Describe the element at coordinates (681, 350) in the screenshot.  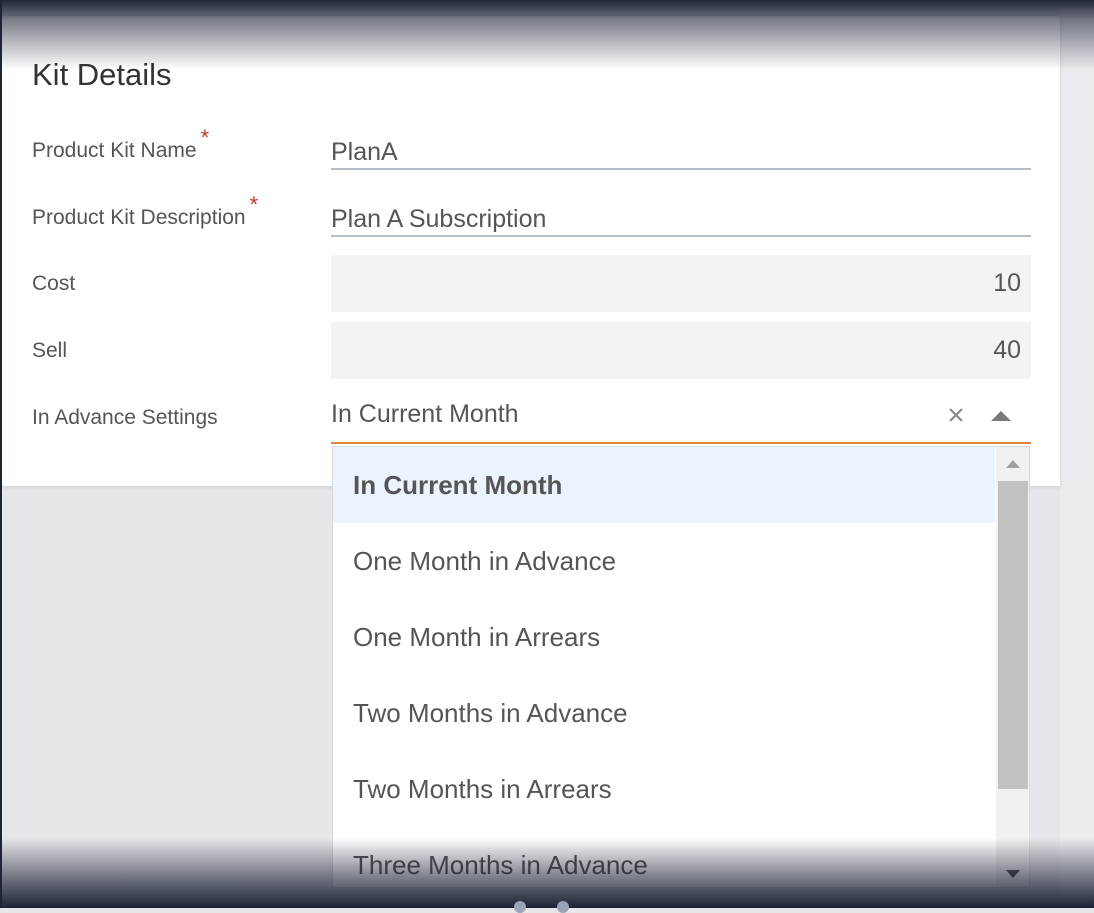
I see `sell-input: 40` at that location.